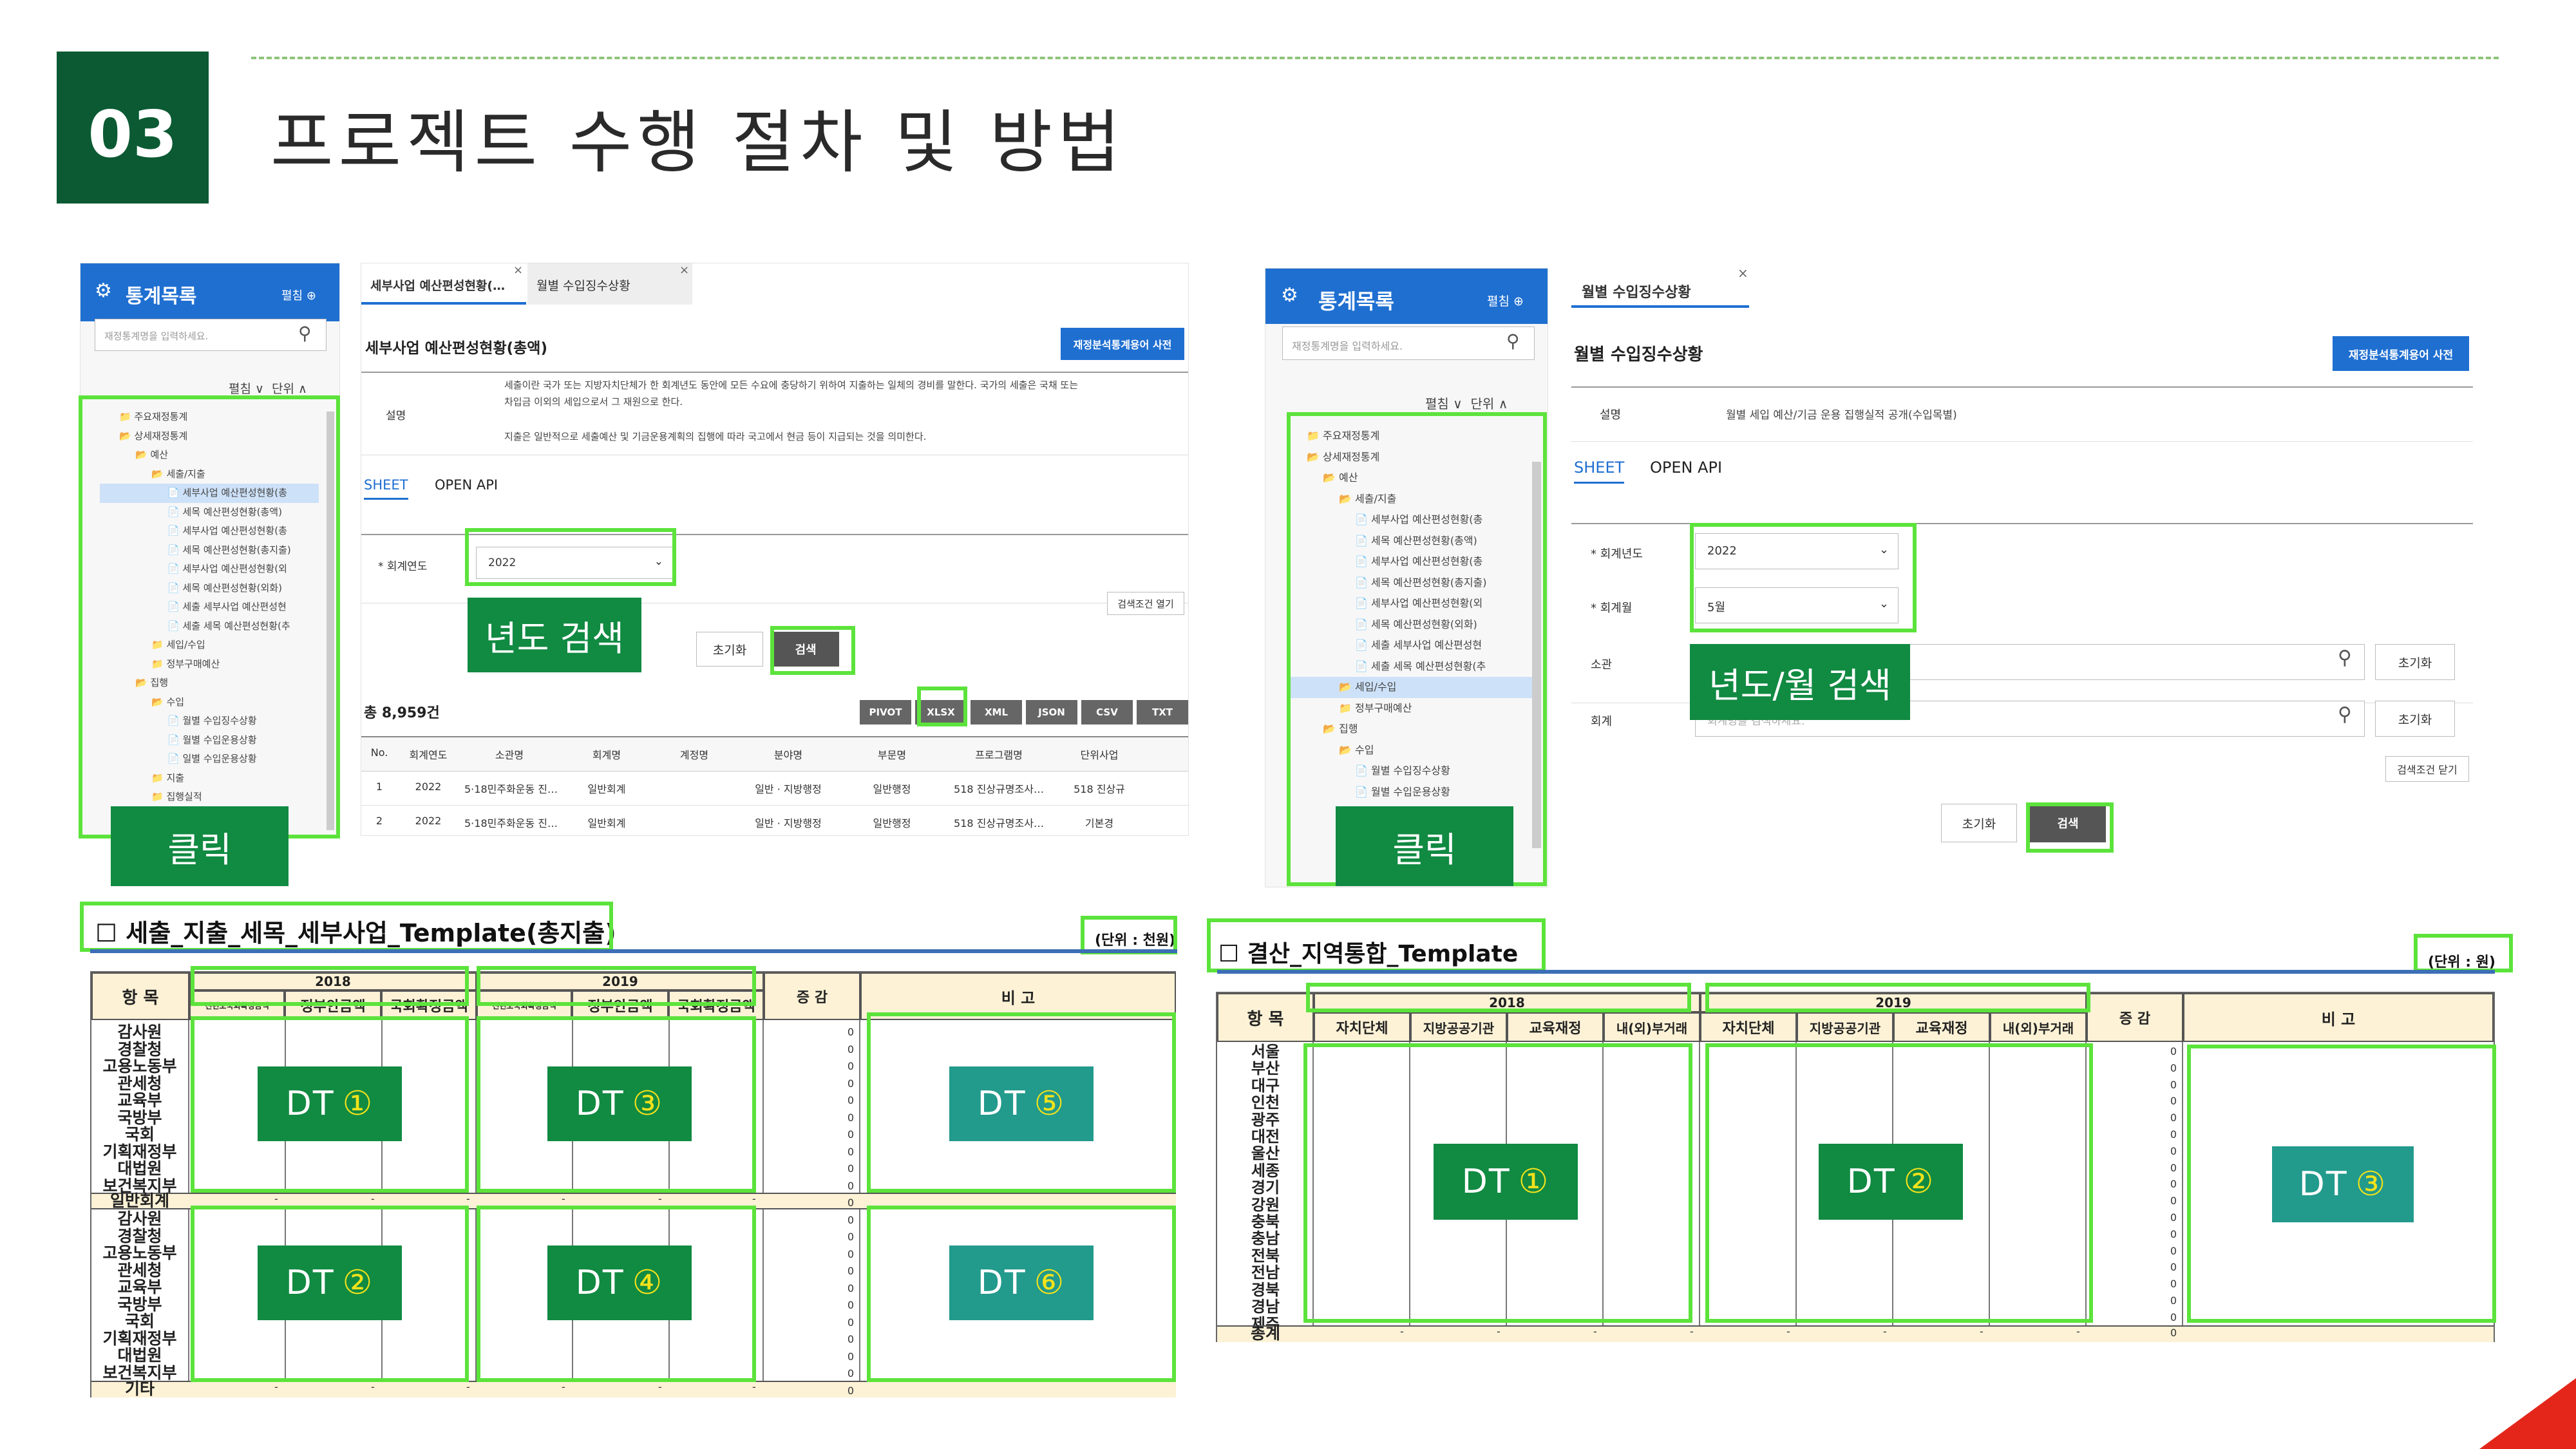 This screenshot has height=1449, width=2576. What do you see at coordinates (509, 754) in the screenshot?
I see `col-header: 소관명` at bounding box center [509, 754].